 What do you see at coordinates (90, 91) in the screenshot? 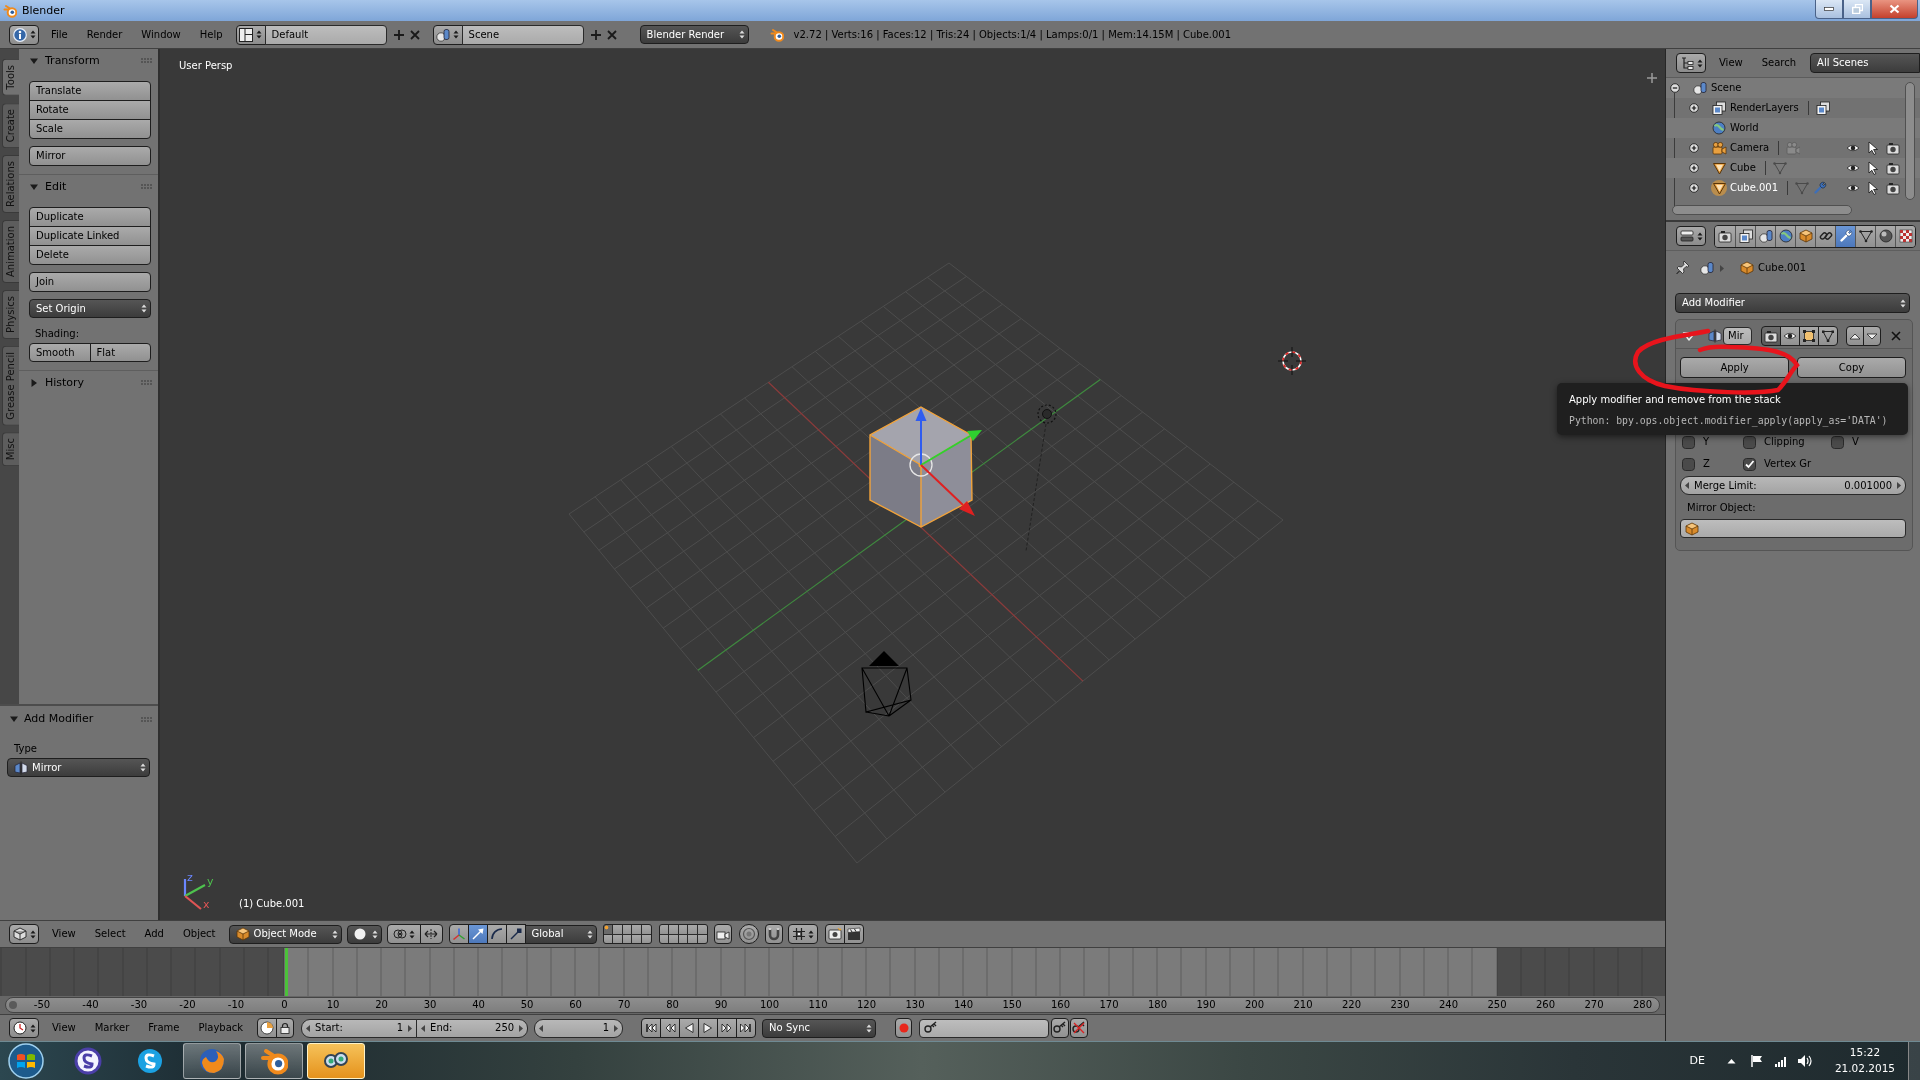
I see `tool-button: Translate` at bounding box center [90, 91].